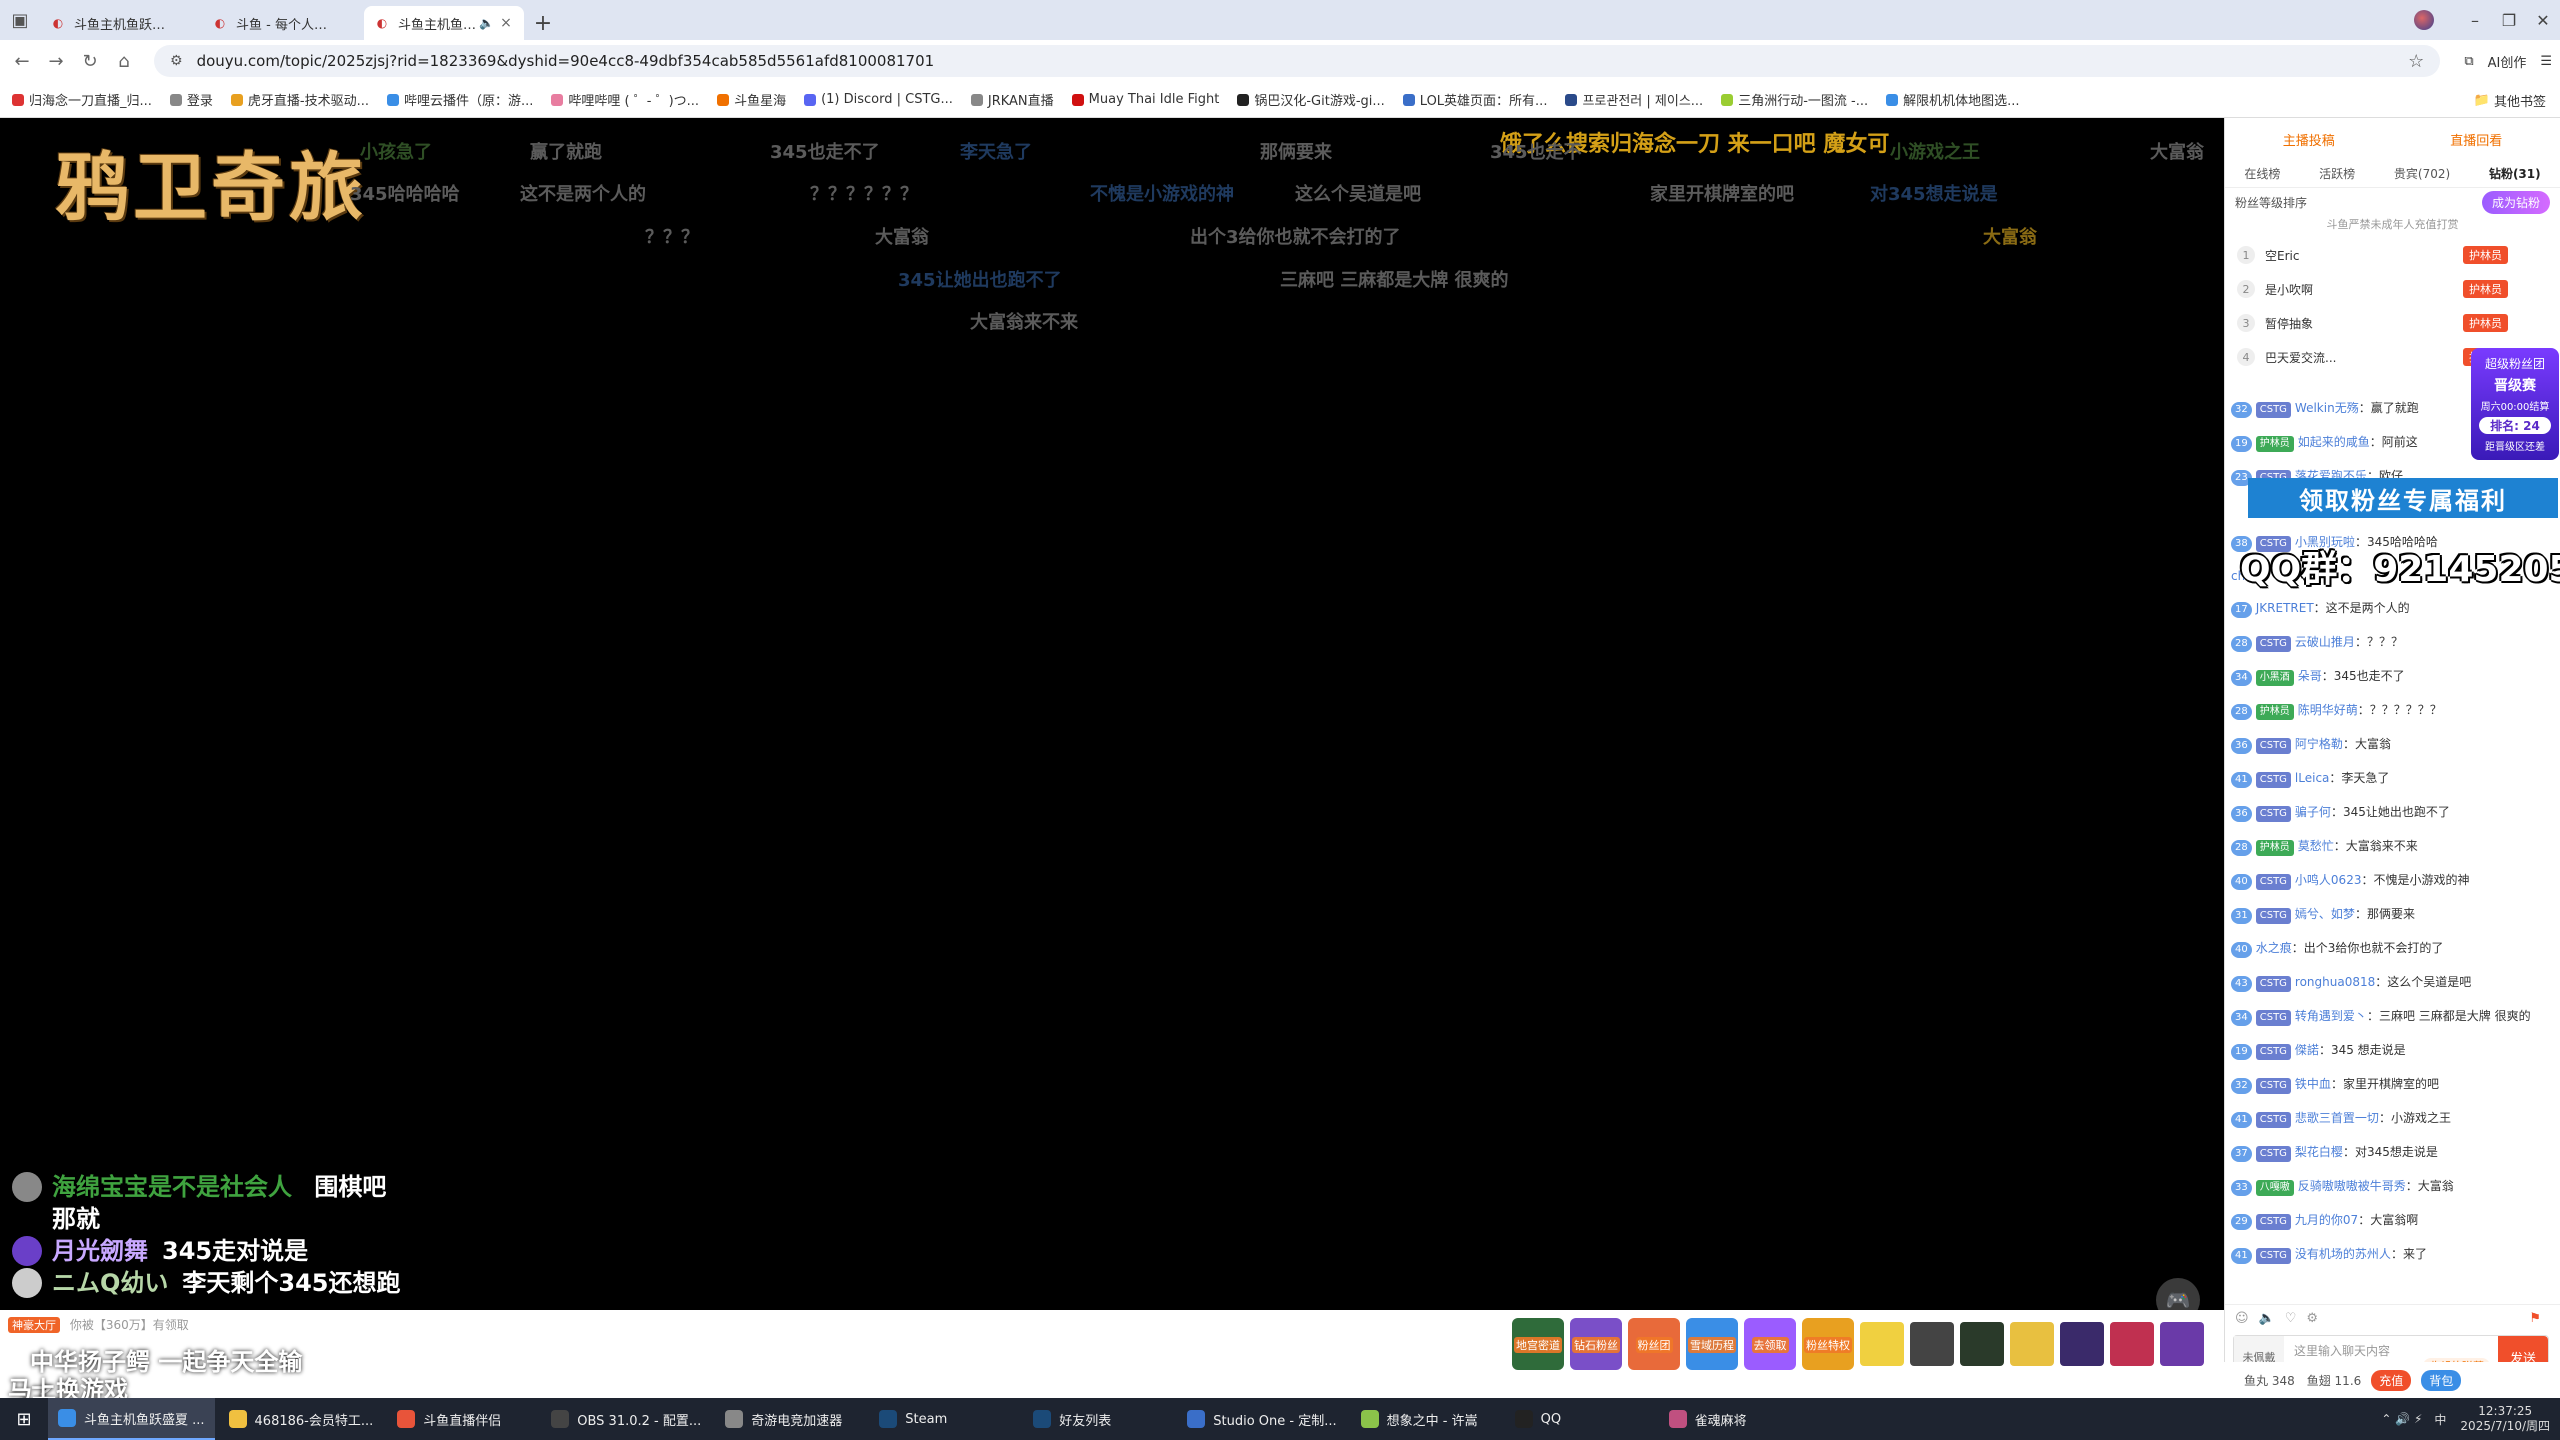 Image resolution: width=2560 pixels, height=1440 pixels. What do you see at coordinates (2393, 1221) in the screenshot?
I see `chat-message: 29 CSTG 九月的你07：大富翁啊` at bounding box center [2393, 1221].